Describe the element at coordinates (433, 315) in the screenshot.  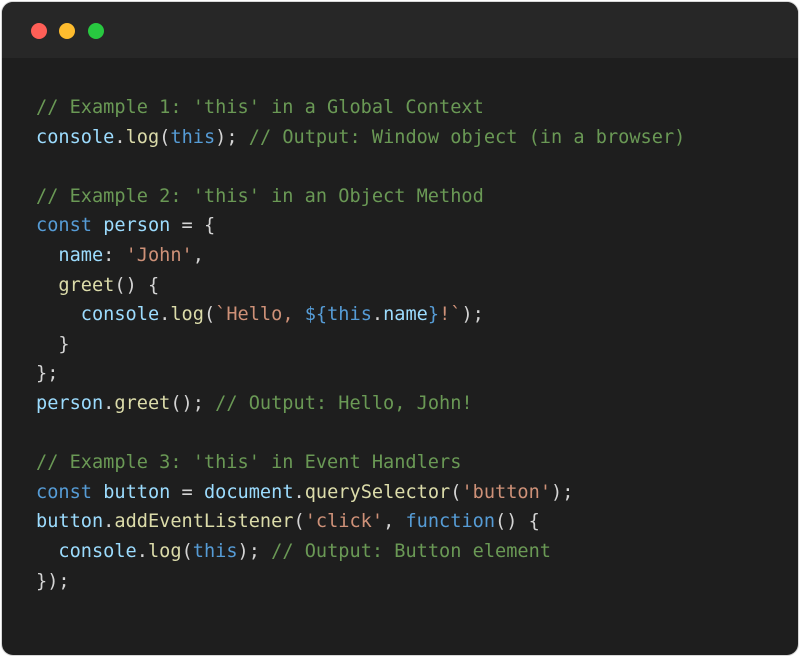
I see `code-token-keyword: }` at that location.